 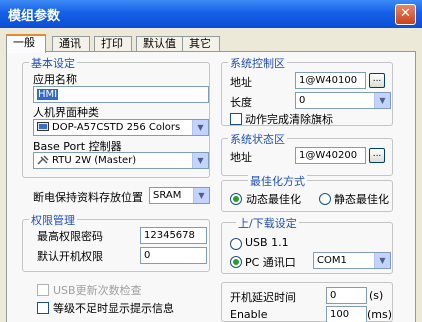 What do you see at coordinates (330, 80) in the screenshot?
I see `control-addr-input: 1@W40100` at bounding box center [330, 80].